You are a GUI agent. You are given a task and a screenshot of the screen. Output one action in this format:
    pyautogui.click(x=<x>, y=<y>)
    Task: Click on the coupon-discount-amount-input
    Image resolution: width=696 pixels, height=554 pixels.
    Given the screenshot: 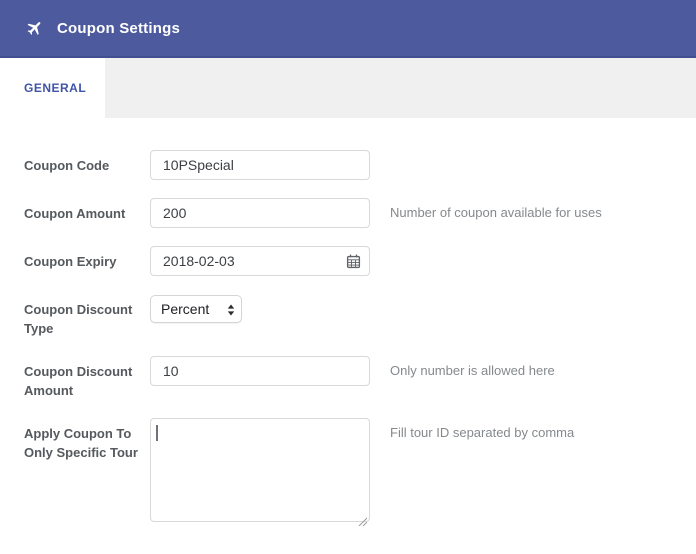 What is the action you would take?
    pyautogui.click(x=260, y=371)
    